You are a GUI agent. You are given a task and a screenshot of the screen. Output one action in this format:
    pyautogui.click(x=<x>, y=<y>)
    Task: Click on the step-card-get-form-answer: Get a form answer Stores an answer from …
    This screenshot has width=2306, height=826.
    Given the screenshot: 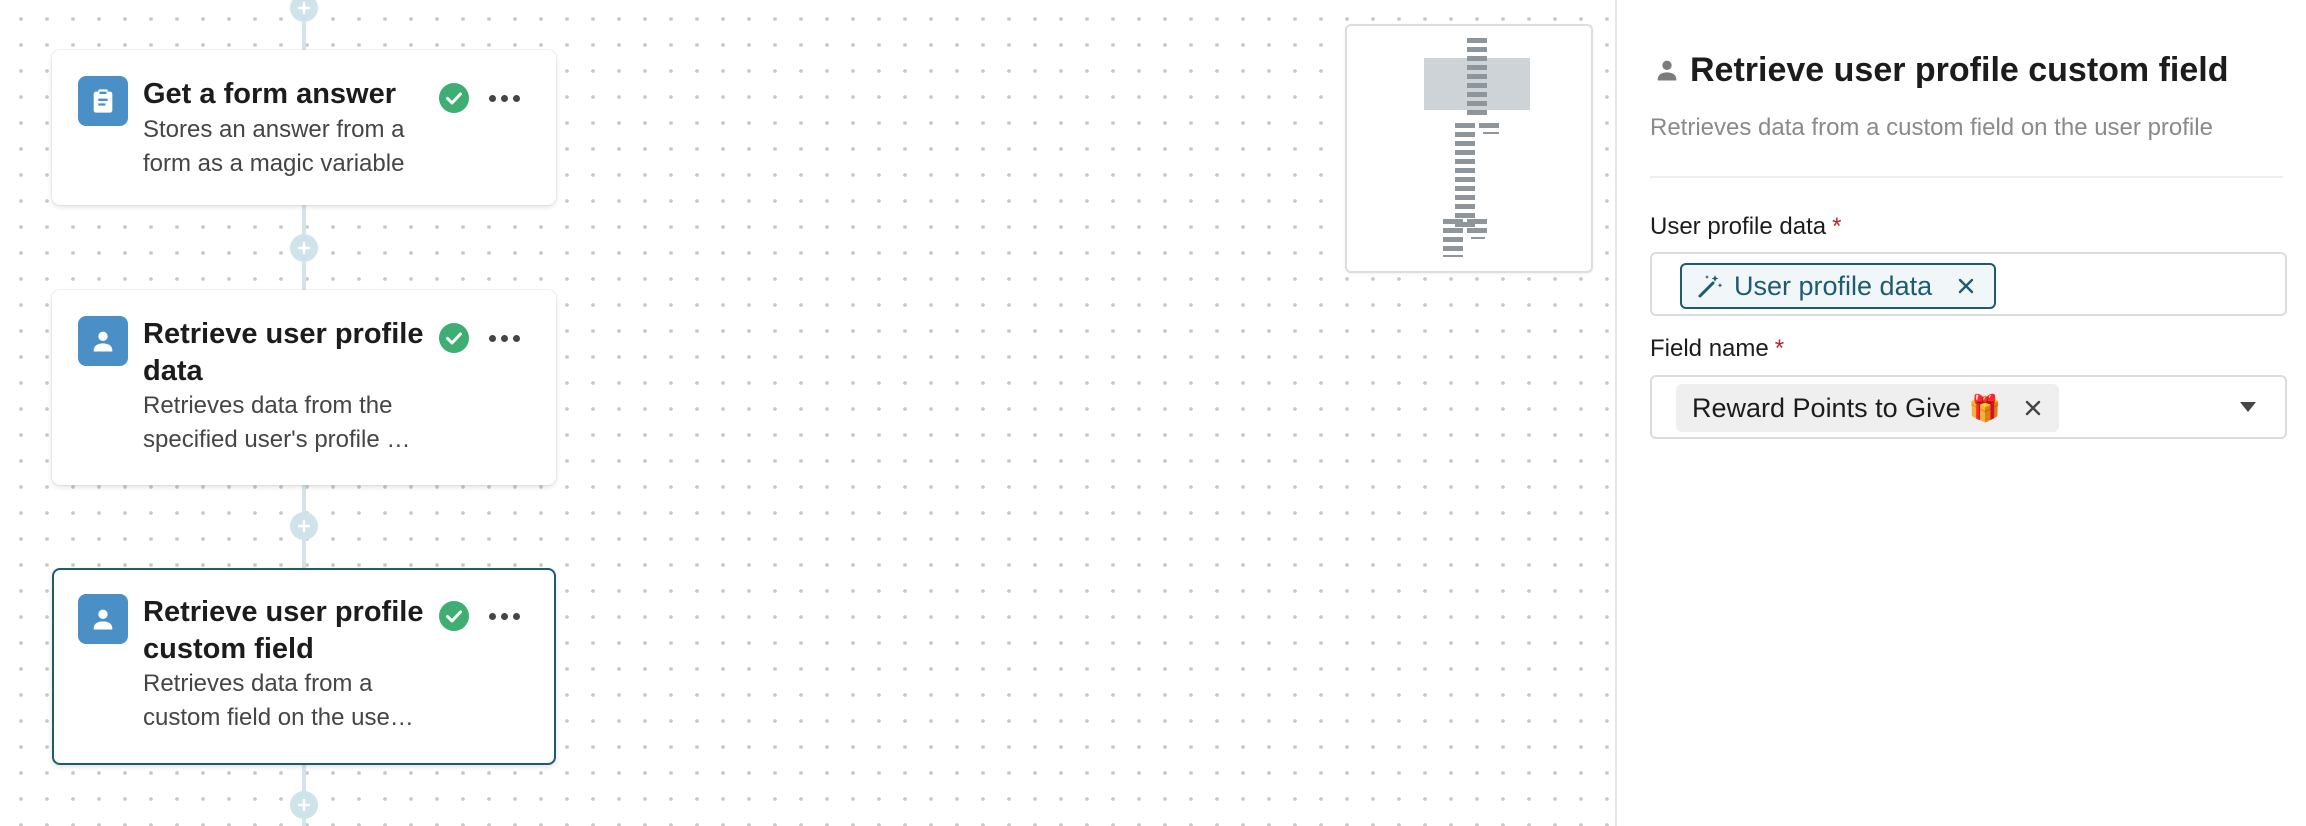 What is the action you would take?
    pyautogui.click(x=304, y=127)
    